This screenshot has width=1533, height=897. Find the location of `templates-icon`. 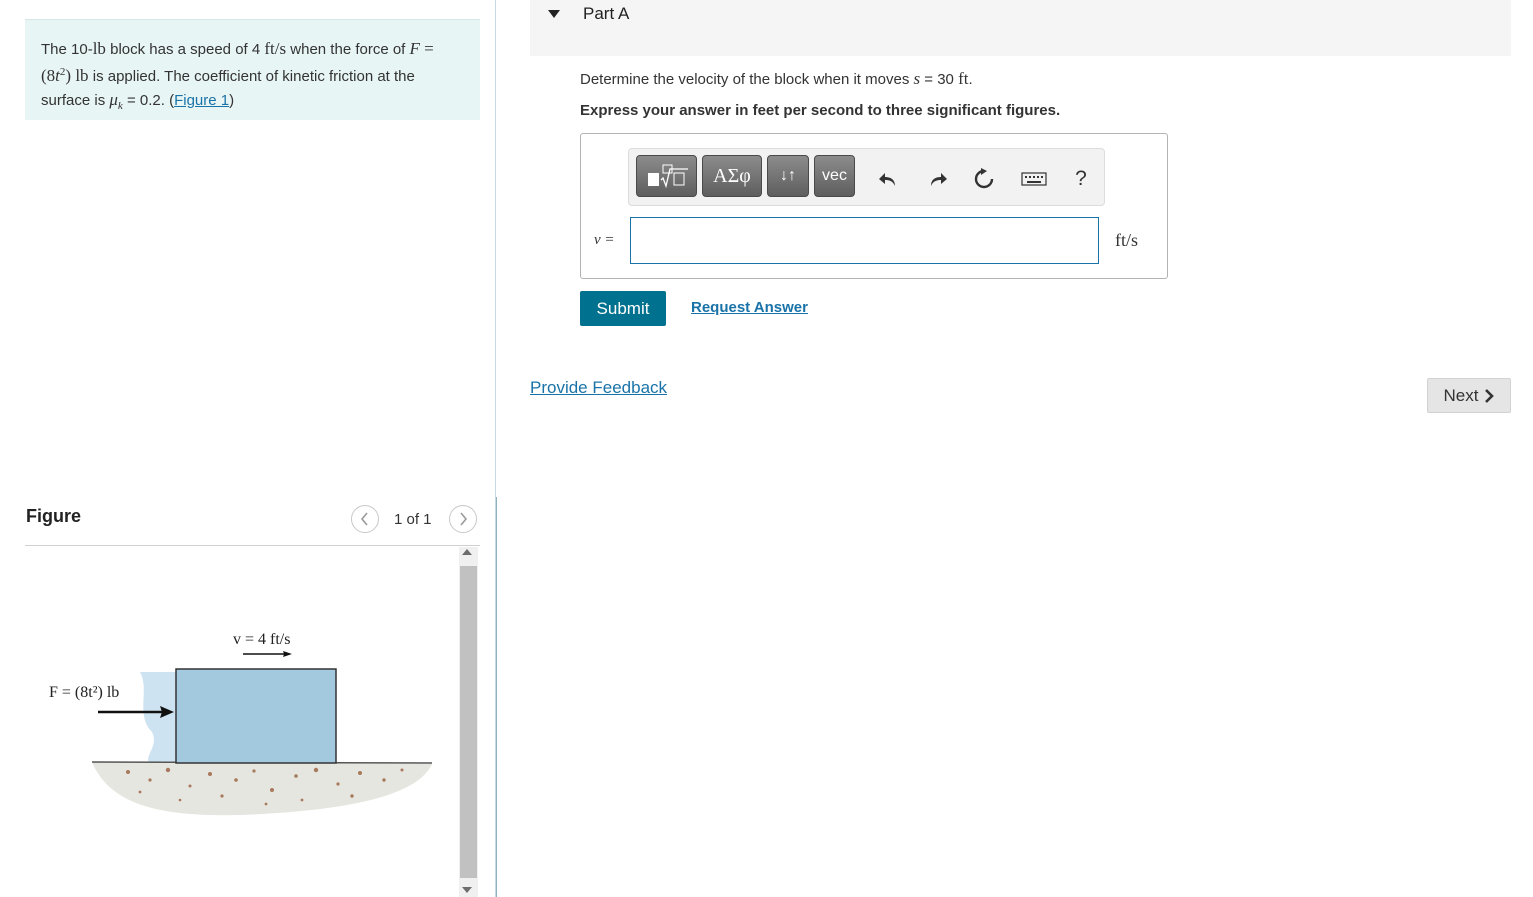

templates-icon is located at coordinates (667, 176).